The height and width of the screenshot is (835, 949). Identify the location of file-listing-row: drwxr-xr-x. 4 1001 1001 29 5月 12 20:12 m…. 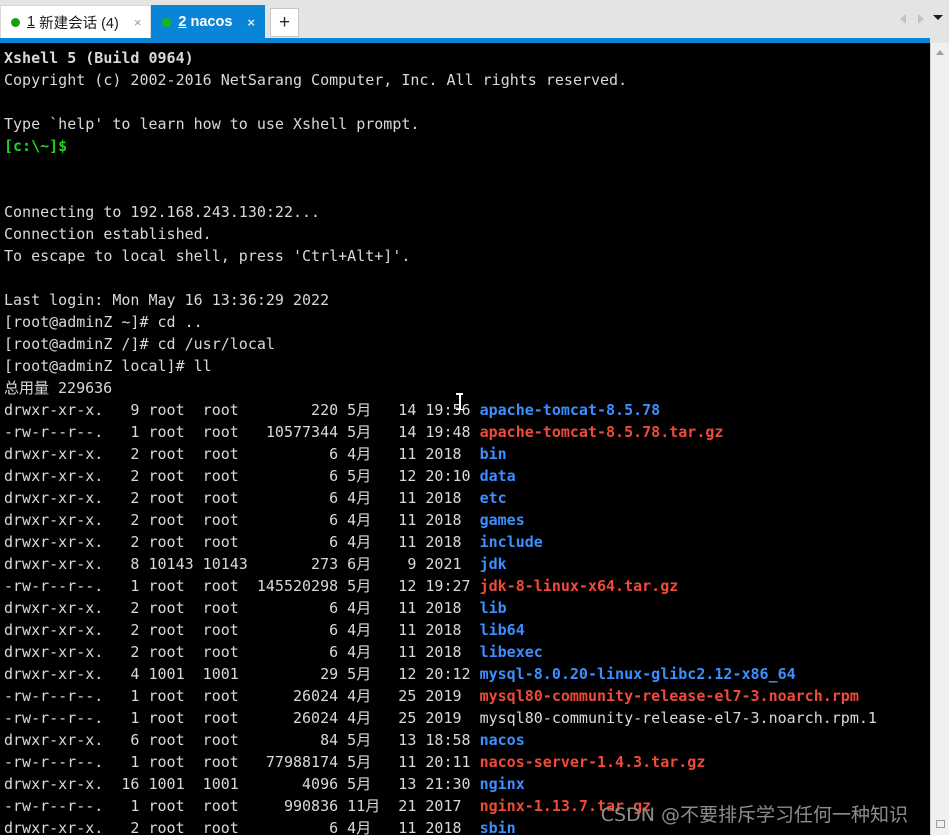
(467, 674).